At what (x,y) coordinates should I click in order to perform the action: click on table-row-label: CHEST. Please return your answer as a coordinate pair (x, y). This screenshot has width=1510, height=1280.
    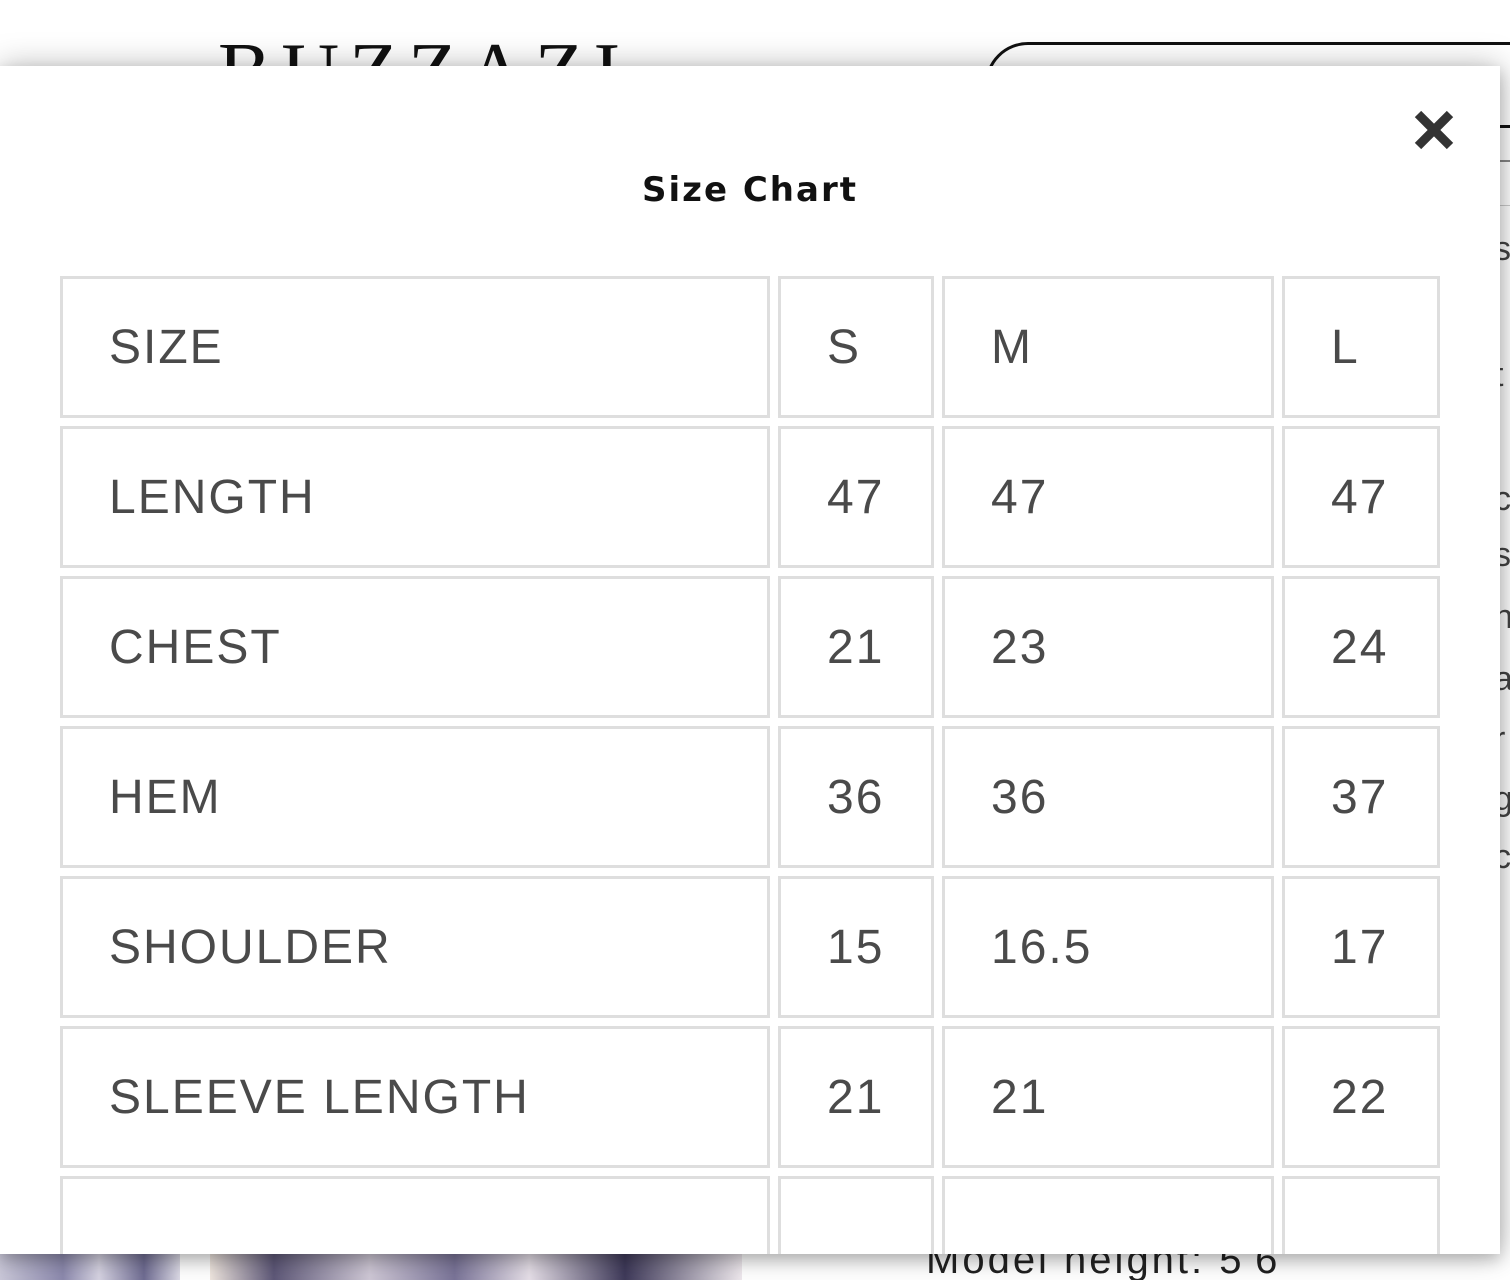
    Looking at the image, I should click on (415, 647).